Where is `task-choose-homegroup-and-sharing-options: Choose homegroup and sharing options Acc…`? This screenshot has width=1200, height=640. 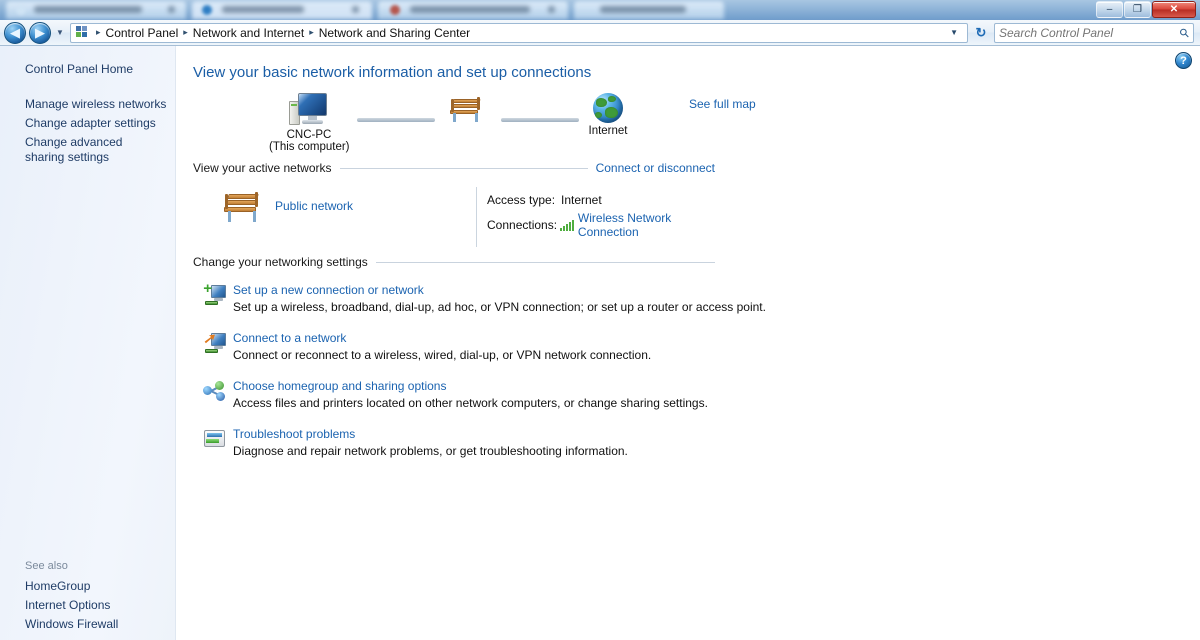 task-choose-homegroup-and-sharing-options: Choose homegroup and sharing options Acc… is located at coordinates (696, 396).